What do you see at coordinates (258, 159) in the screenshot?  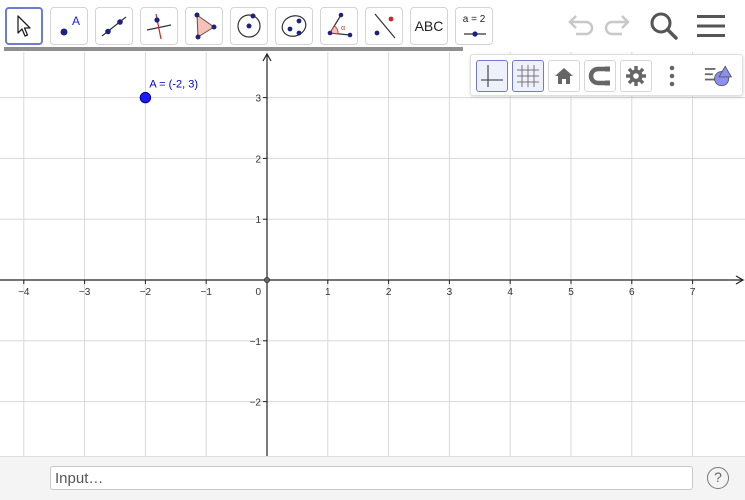 I see `y-tick-label: 2` at bounding box center [258, 159].